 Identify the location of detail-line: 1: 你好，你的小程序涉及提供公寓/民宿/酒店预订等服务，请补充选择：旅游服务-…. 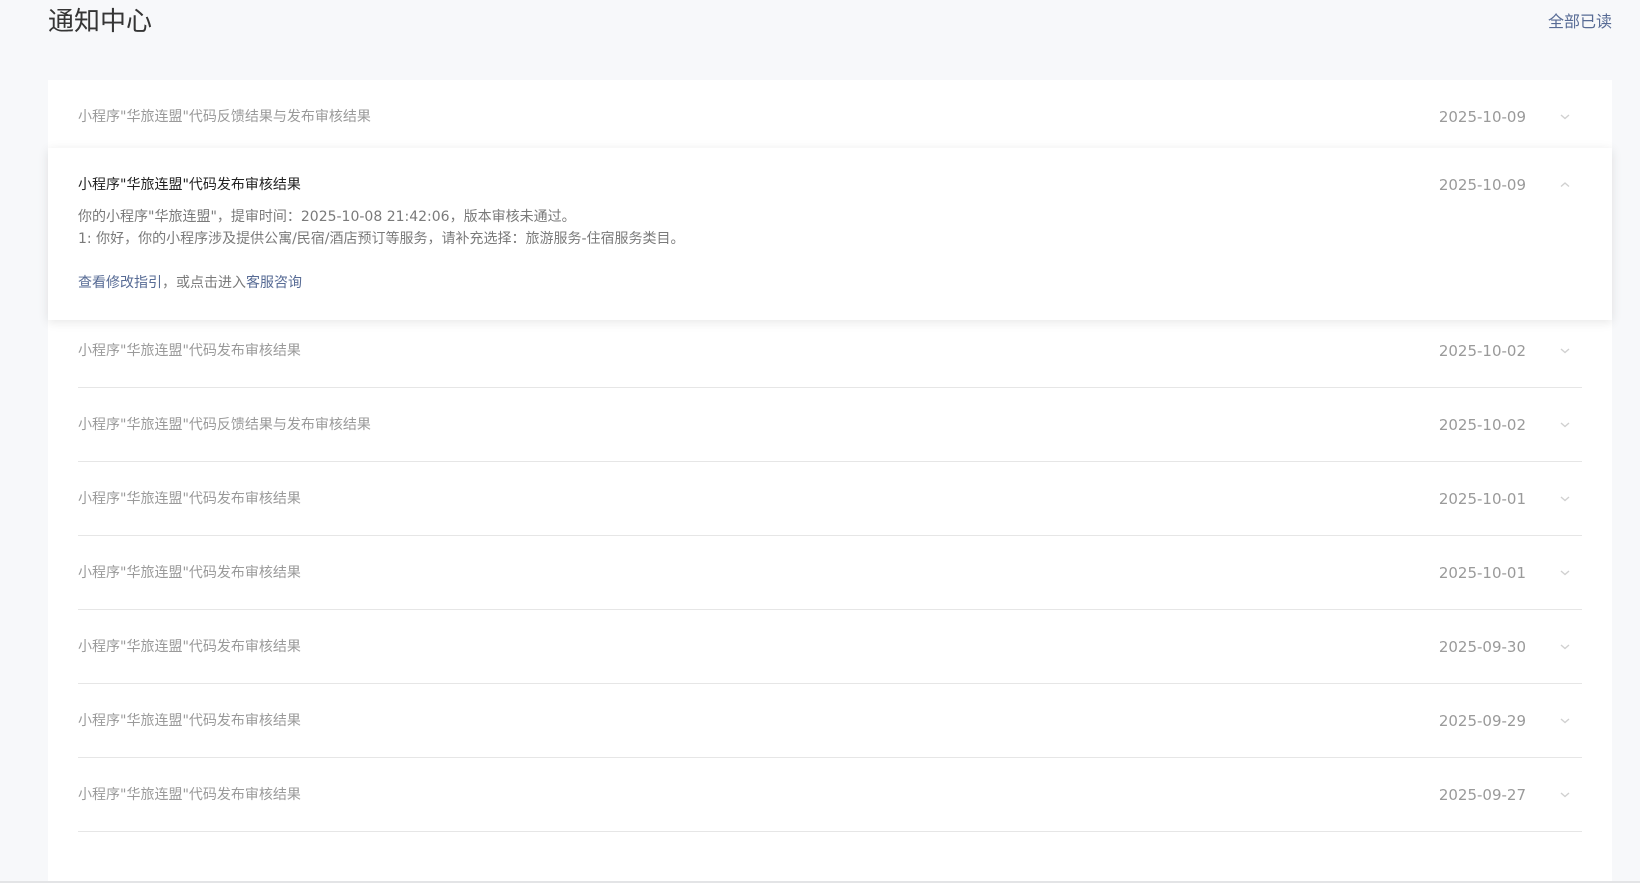
(381, 239).